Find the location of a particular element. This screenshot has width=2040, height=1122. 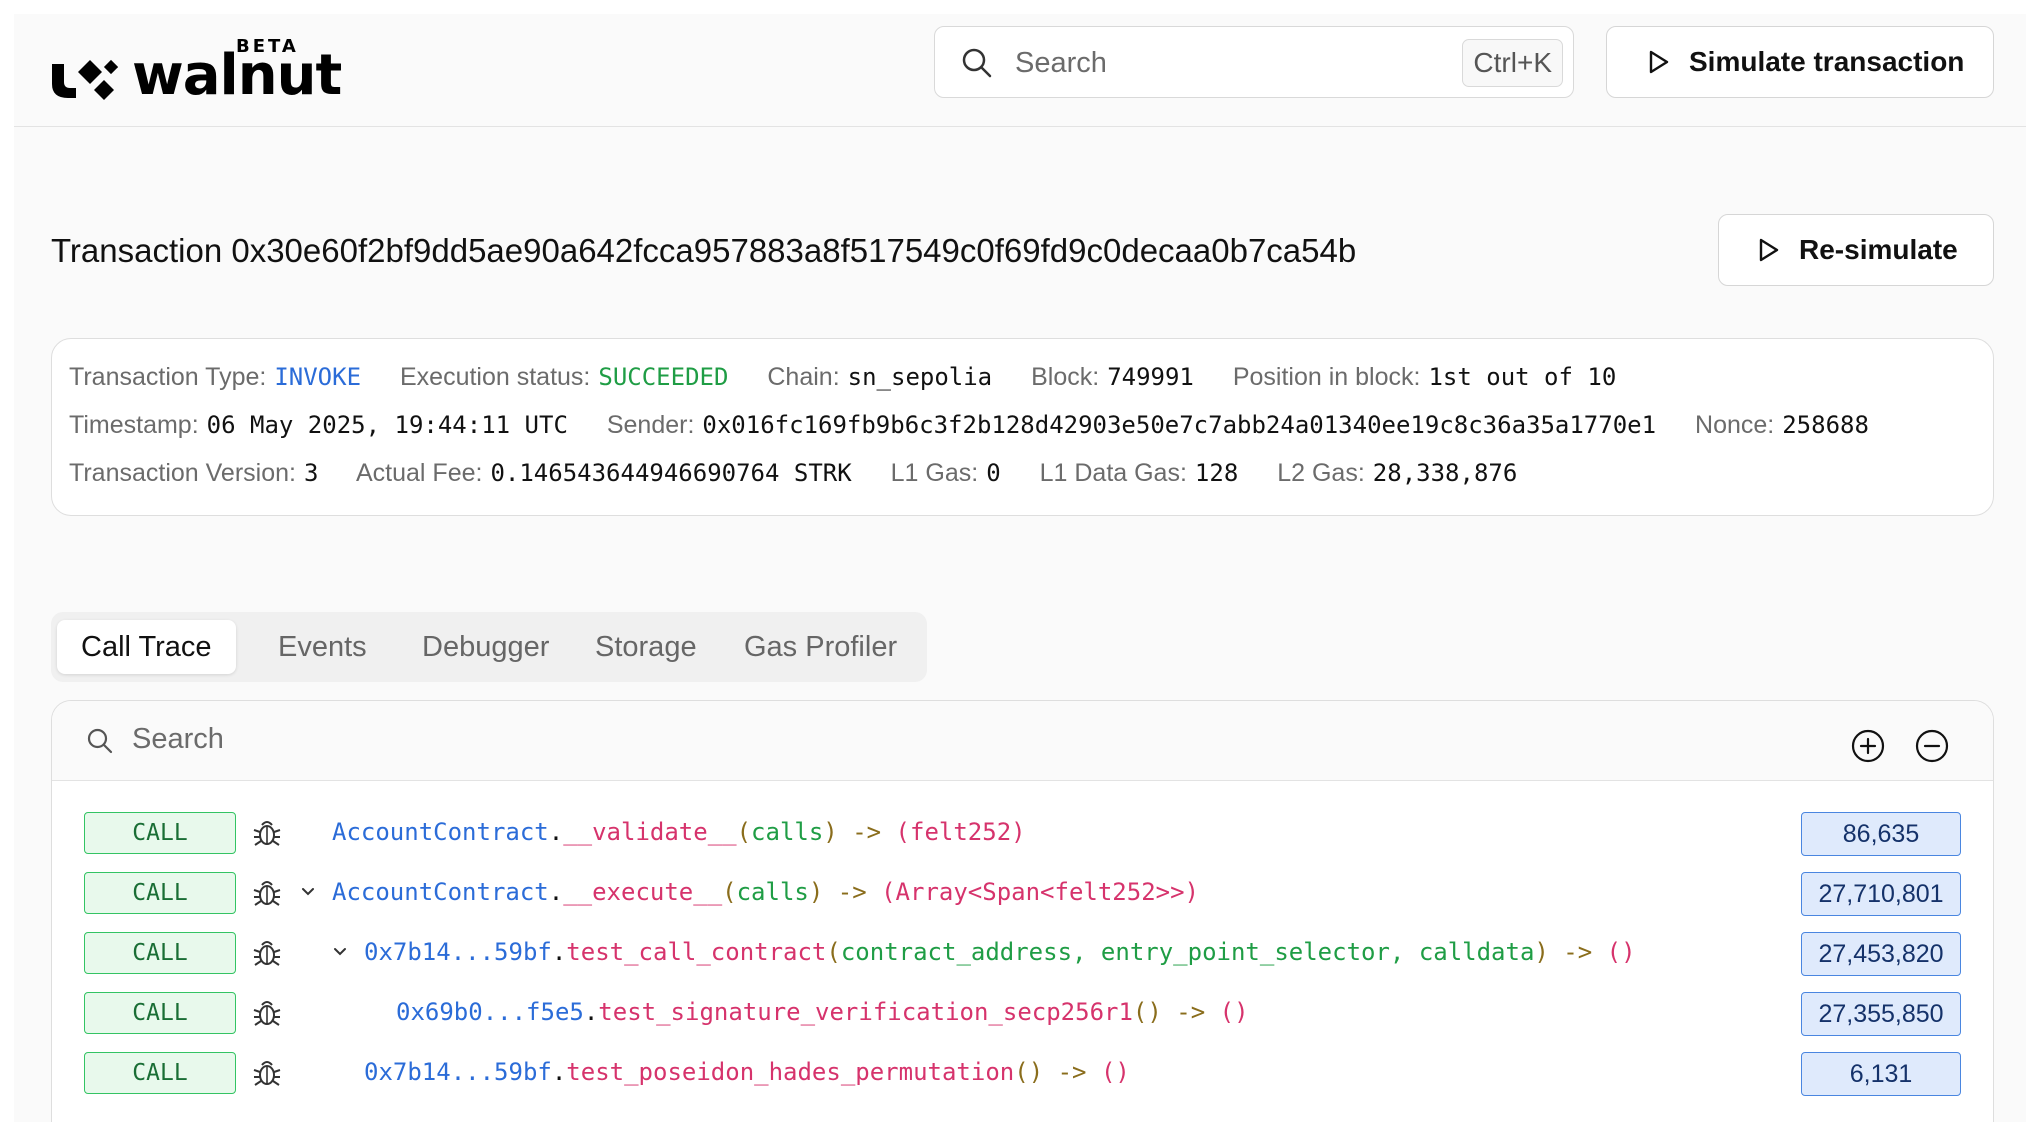

re-simulate-button: Re-simulate is located at coordinates (1856, 250).